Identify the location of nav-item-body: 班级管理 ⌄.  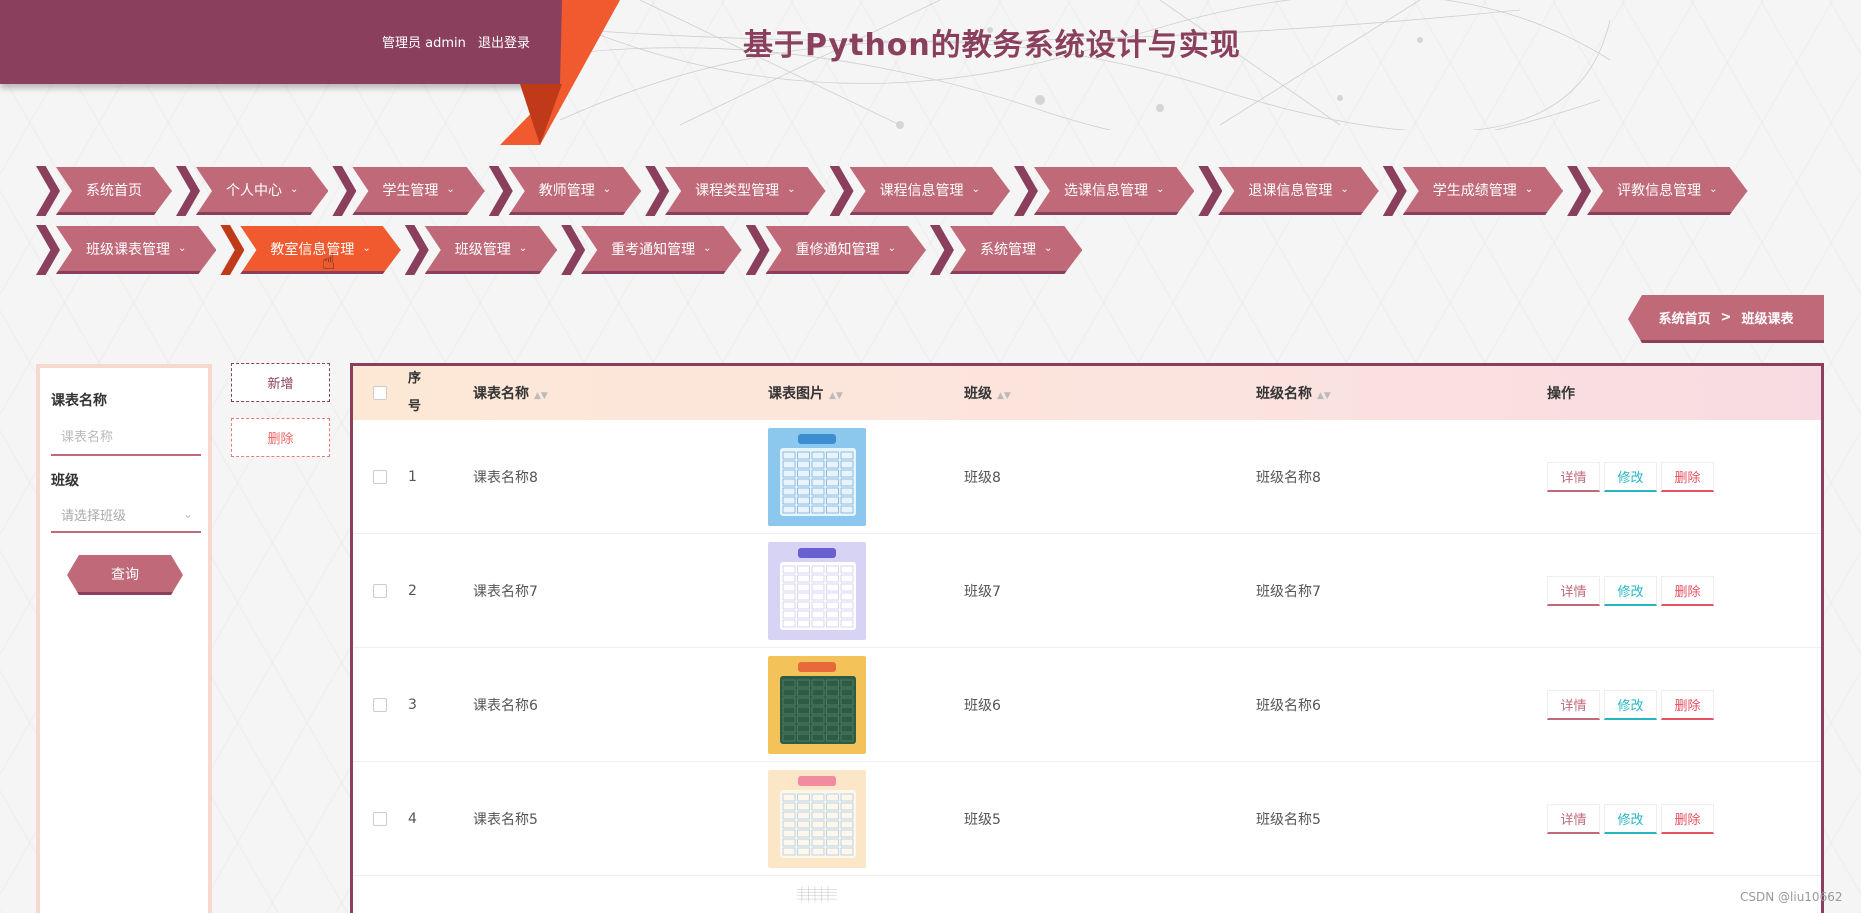
(491, 250).